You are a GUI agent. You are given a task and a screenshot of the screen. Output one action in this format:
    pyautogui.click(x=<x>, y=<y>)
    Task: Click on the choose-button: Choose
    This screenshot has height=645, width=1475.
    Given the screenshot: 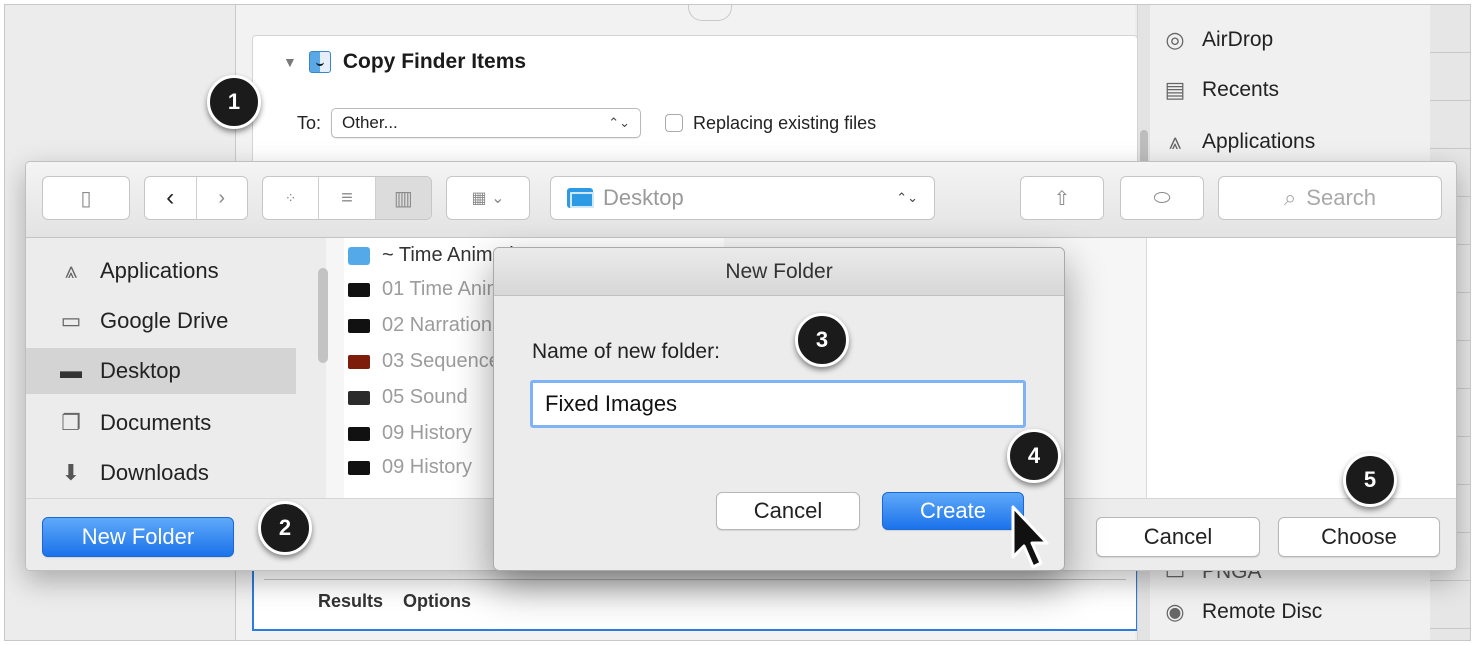 What is the action you would take?
    pyautogui.click(x=1359, y=537)
    